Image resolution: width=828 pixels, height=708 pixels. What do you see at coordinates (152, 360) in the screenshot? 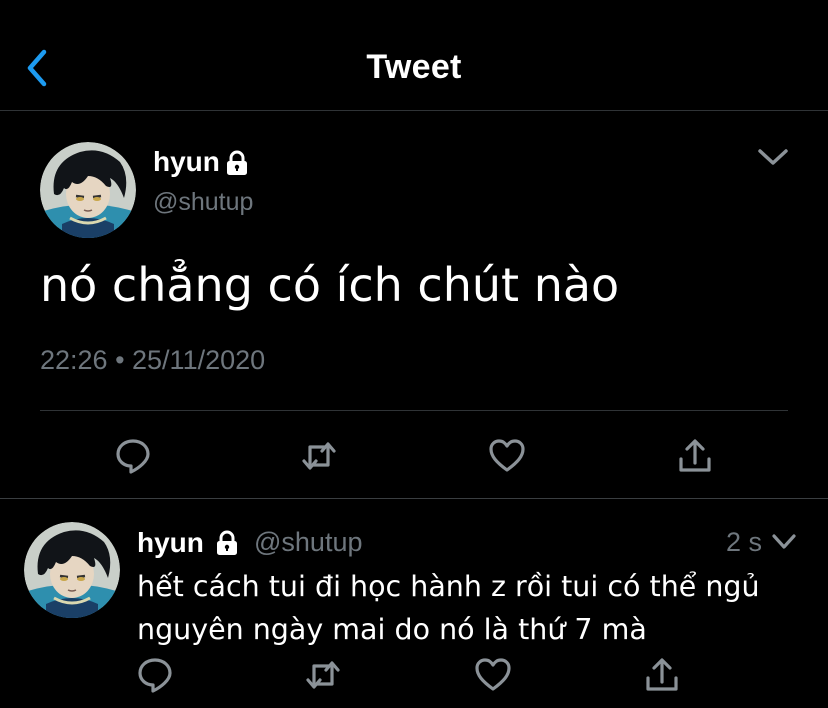
I see `tweet-timestamp: 22:26 • 25/11/2020` at bounding box center [152, 360].